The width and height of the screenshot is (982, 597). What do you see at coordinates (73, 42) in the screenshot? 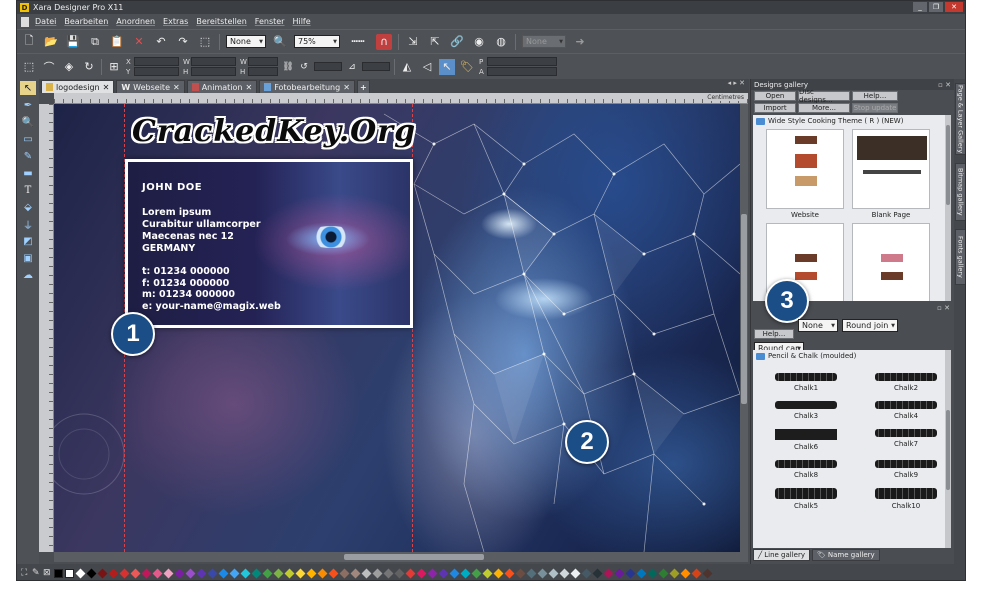
I see `save-icon: 💾` at bounding box center [73, 42].